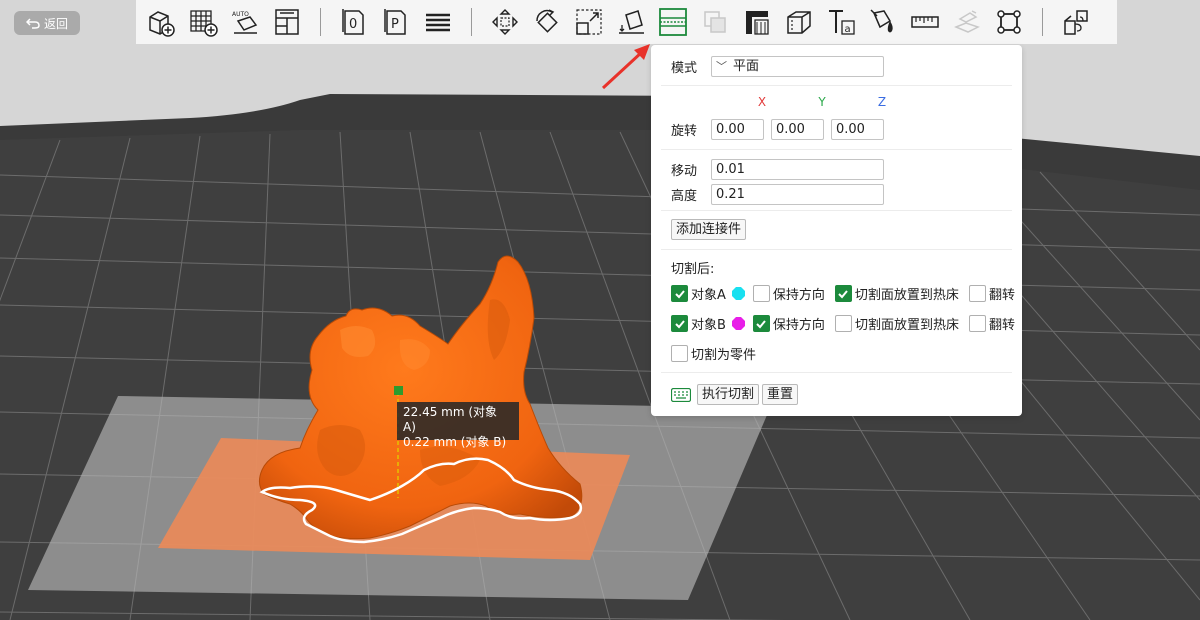 The image size is (1200, 620). Describe the element at coordinates (240, 14) in the screenshot. I see `svg-text: AUTO` at that location.